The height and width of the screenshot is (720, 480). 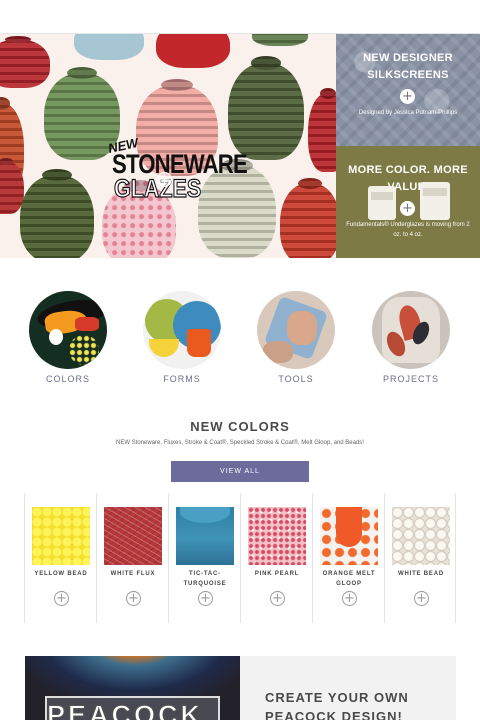 I want to click on product-card: TIC-TAC-TURQUOISE +, so click(x=204, y=558).